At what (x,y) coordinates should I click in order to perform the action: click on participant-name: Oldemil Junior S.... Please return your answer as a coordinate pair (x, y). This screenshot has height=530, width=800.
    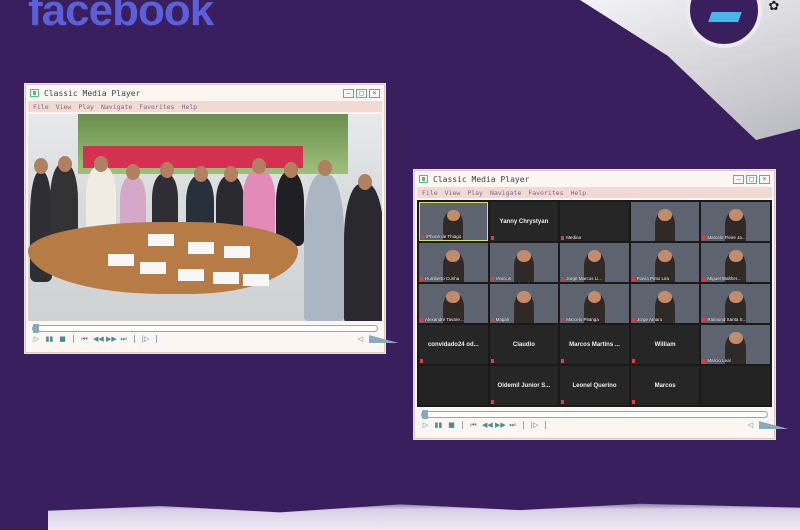
    Looking at the image, I should click on (524, 385).